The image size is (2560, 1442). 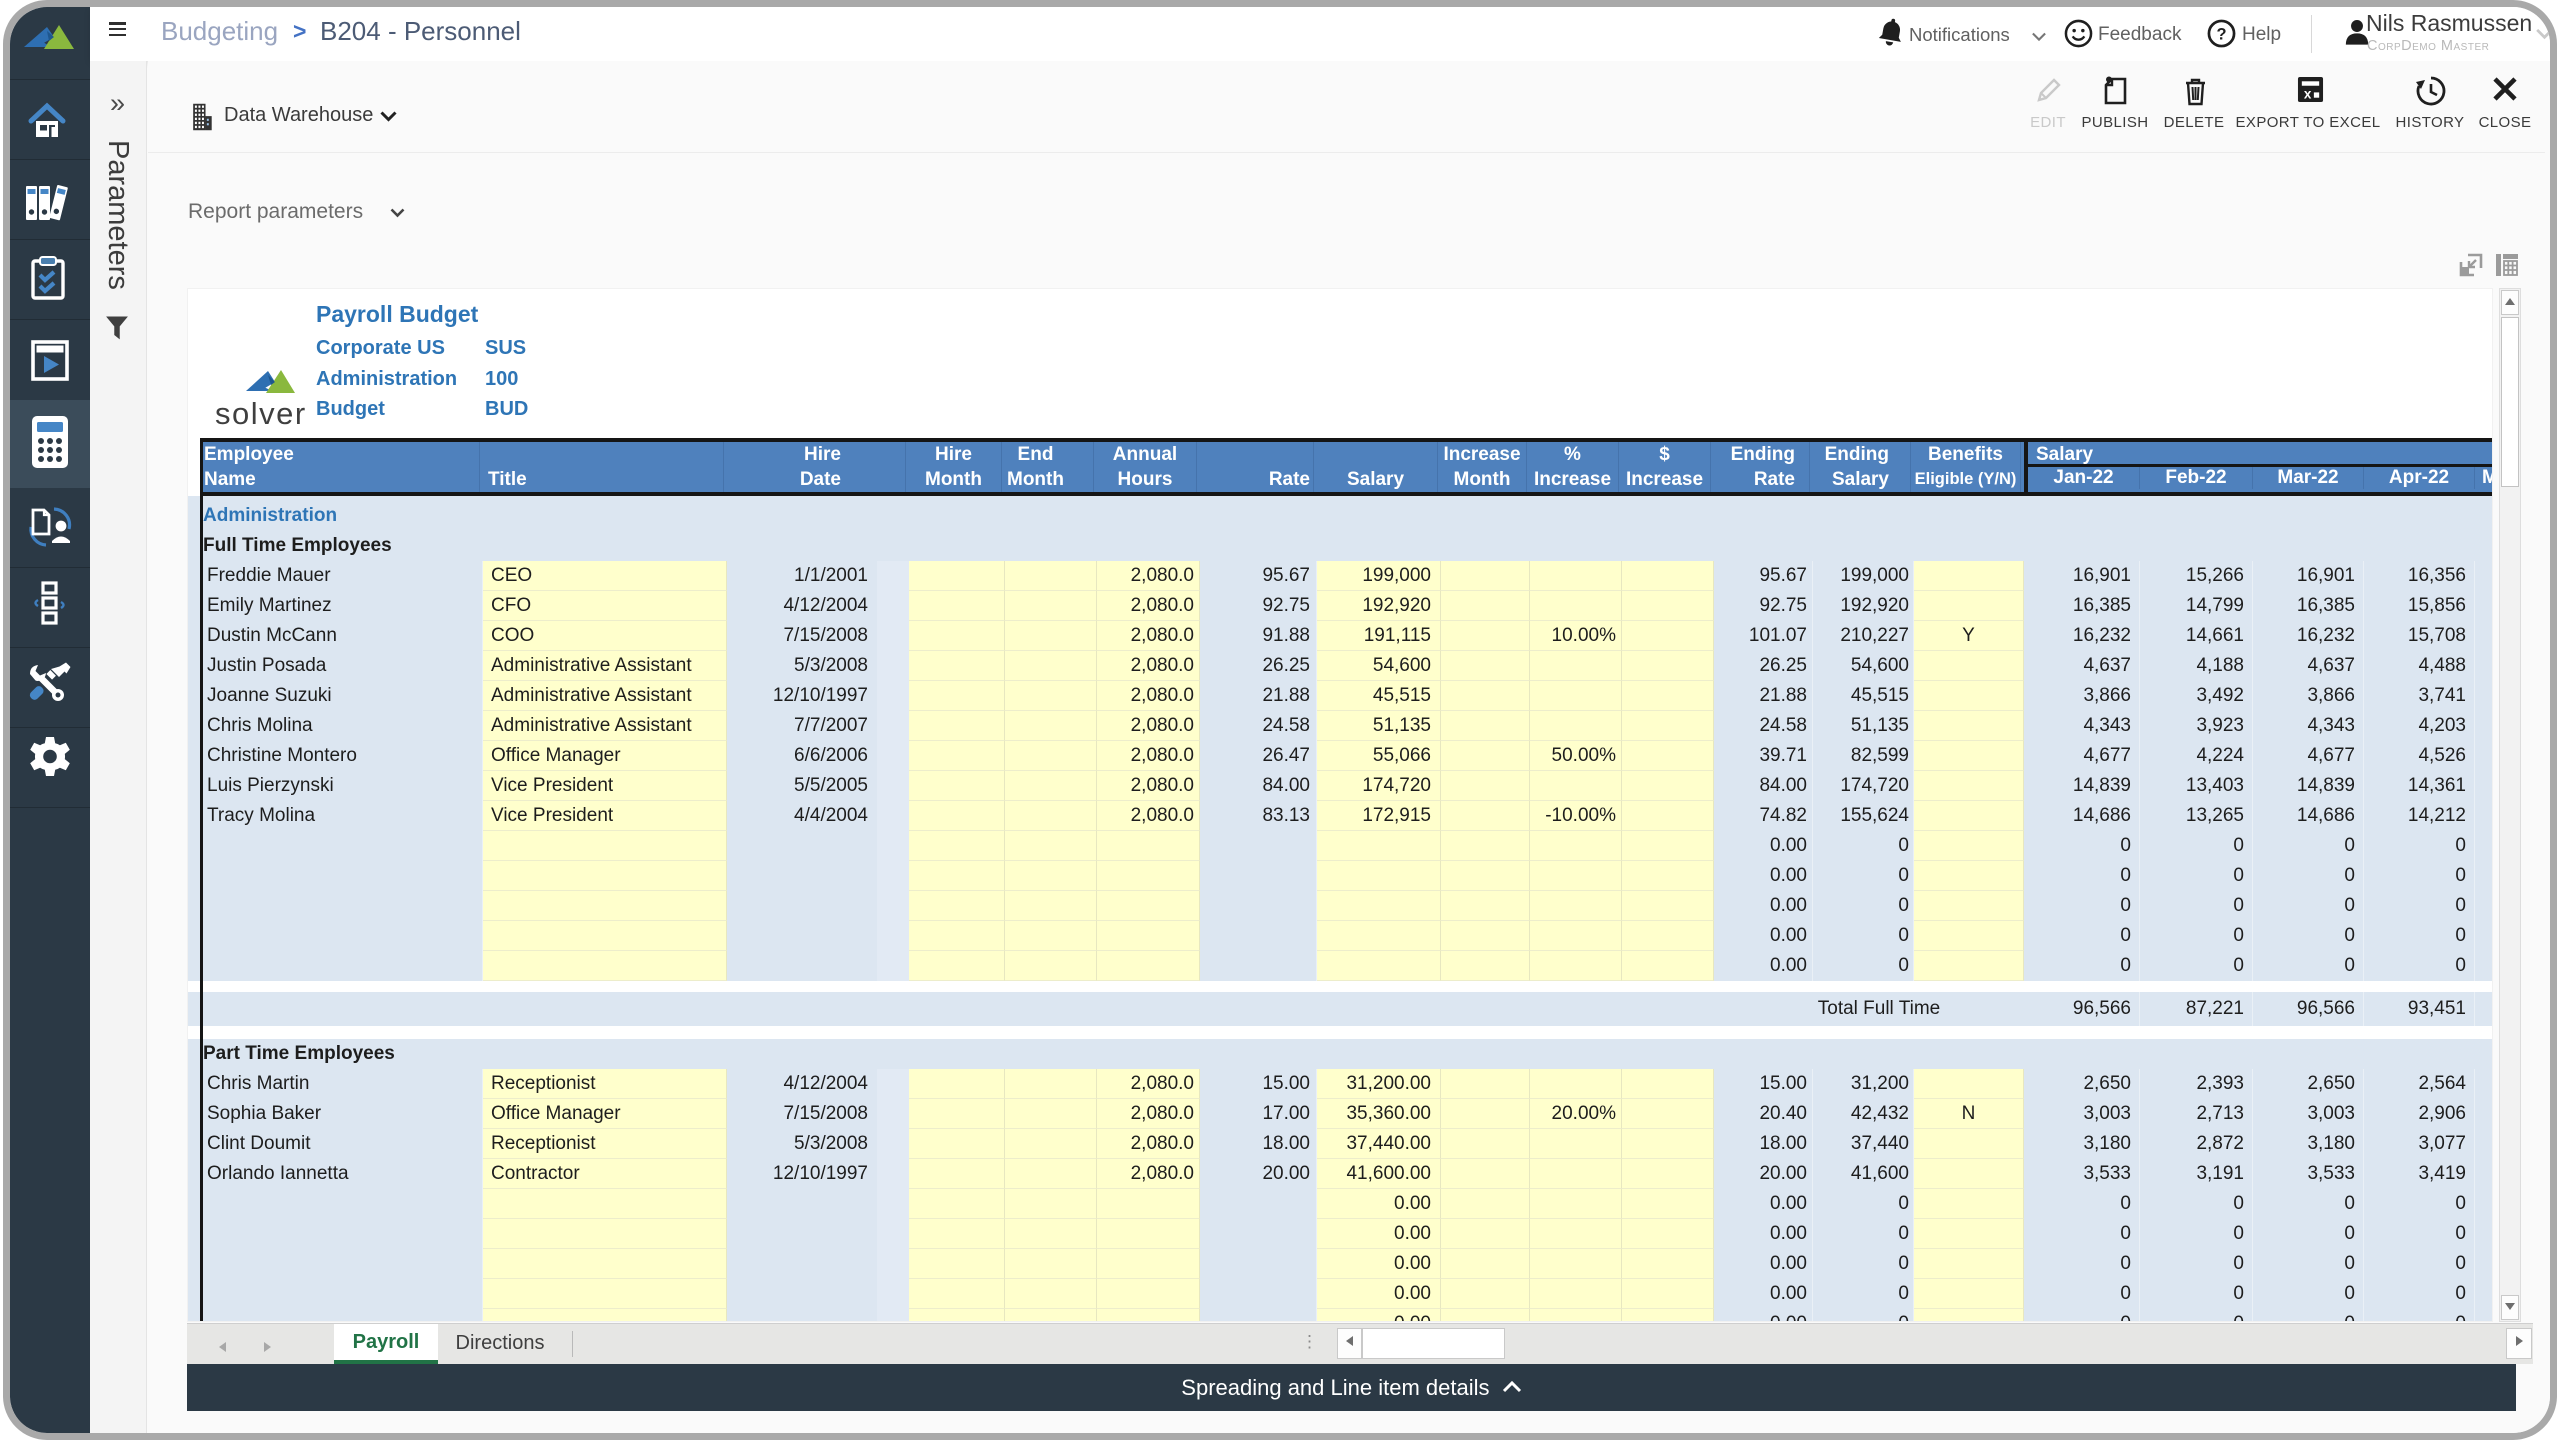 I want to click on svg-text: x, so click(x=2308, y=94).